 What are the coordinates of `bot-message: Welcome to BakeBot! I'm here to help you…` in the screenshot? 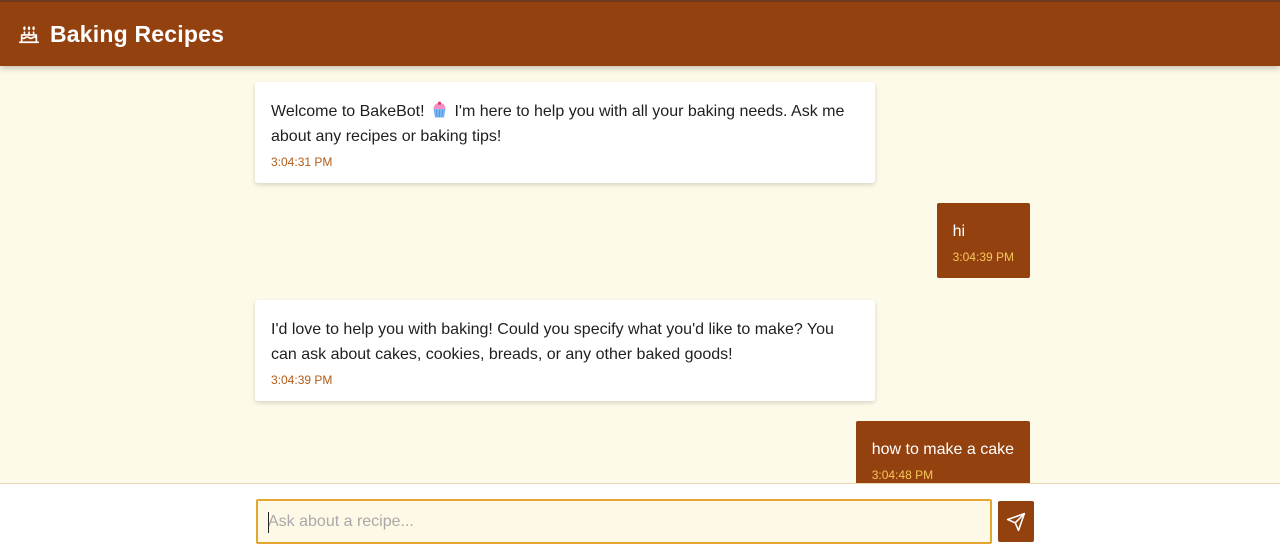 It's located at (565, 132).